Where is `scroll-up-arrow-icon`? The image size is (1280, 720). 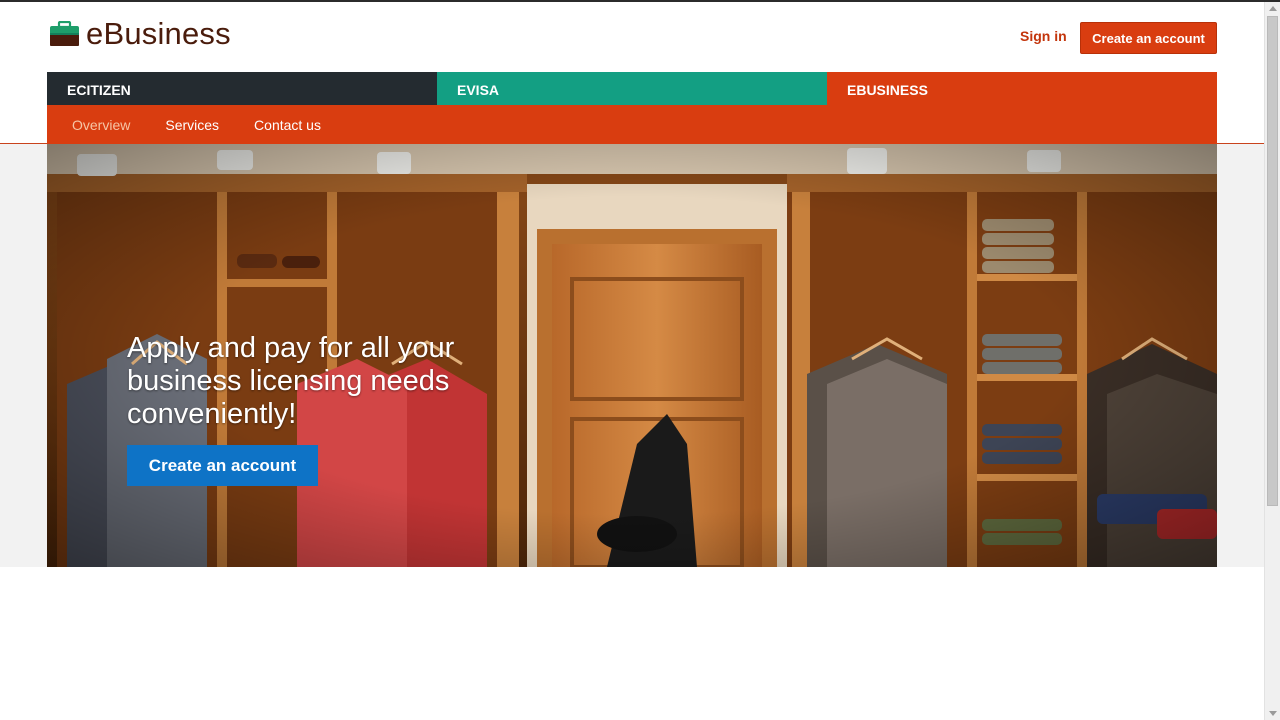
scroll-up-arrow-icon is located at coordinates (1273, 8).